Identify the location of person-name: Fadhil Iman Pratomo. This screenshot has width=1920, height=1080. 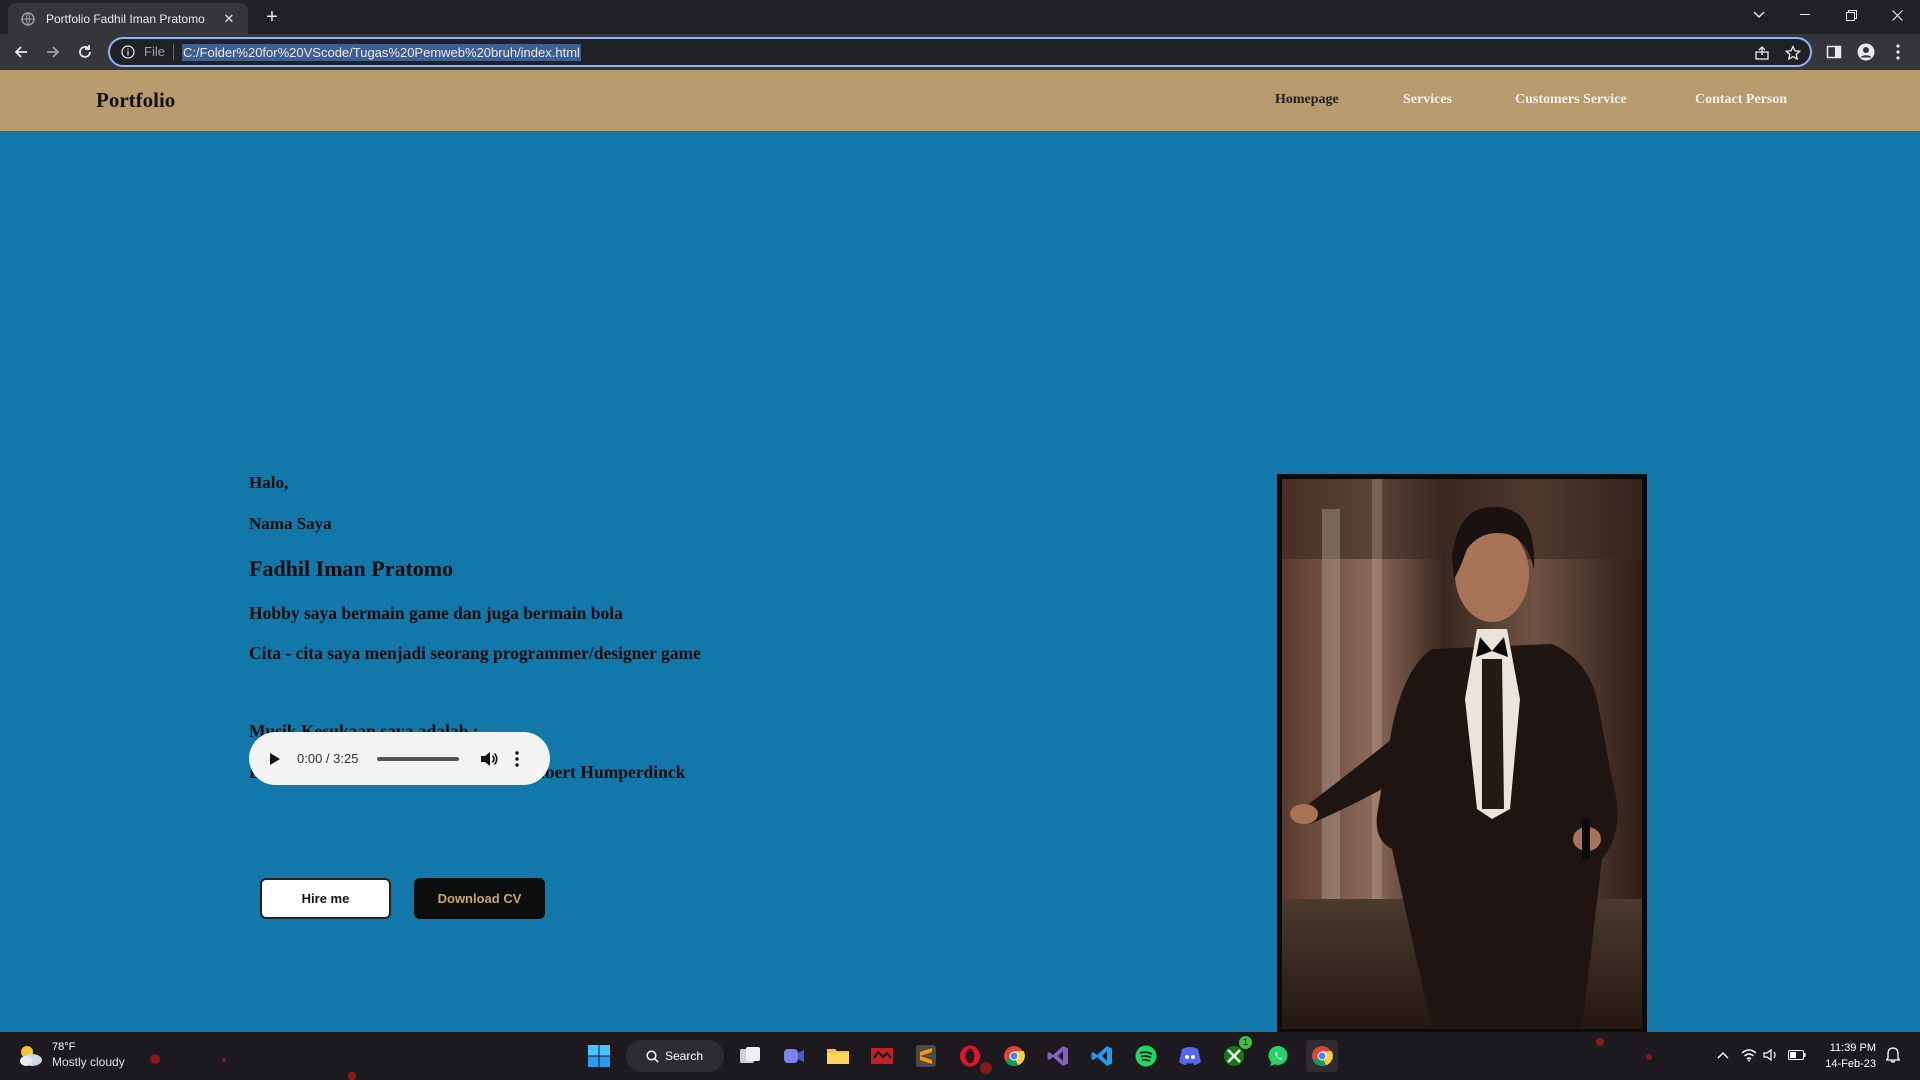
(351, 568).